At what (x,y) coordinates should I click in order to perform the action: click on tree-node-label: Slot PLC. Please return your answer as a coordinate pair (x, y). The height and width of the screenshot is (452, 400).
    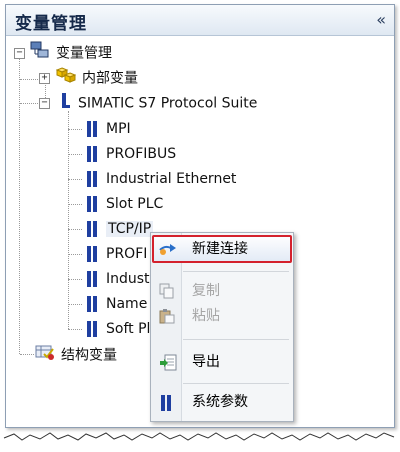
    Looking at the image, I should click on (135, 204).